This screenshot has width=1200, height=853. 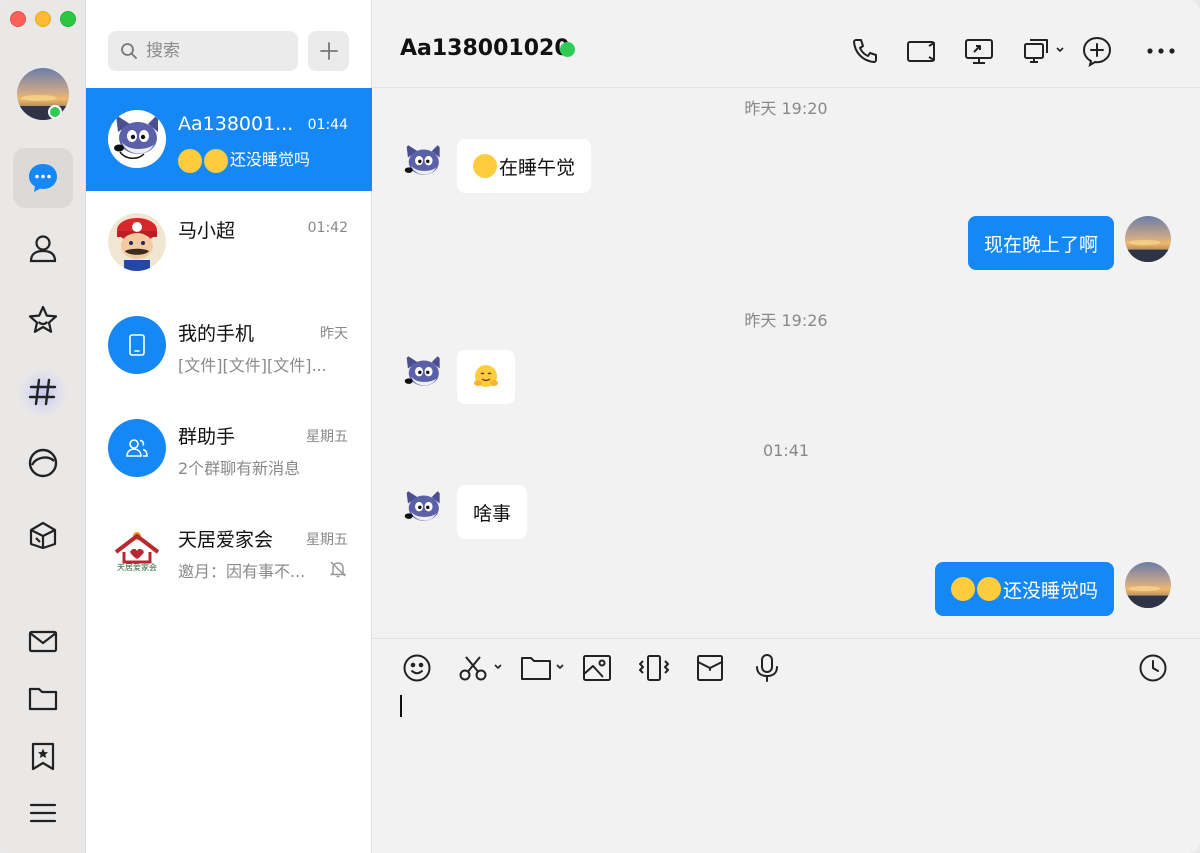 What do you see at coordinates (244, 159) in the screenshot?
I see `conversation-preview: 还没睡觉吗` at bounding box center [244, 159].